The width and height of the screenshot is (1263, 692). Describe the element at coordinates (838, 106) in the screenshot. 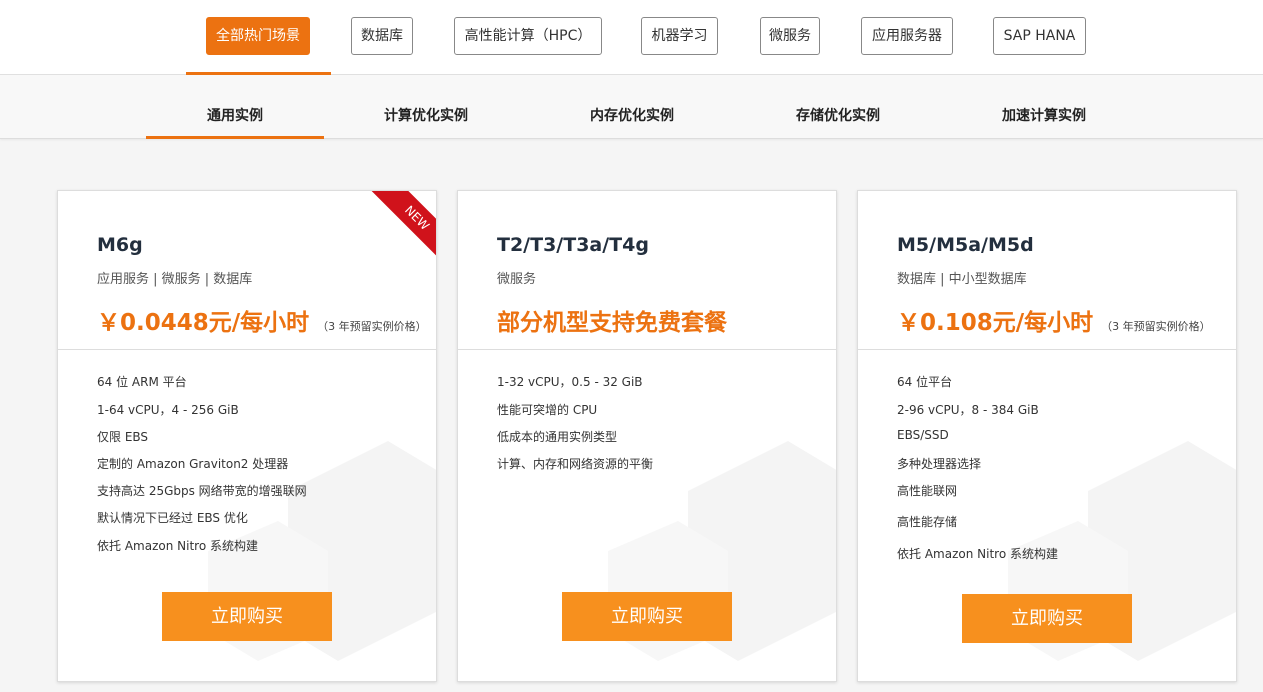

I see `tab-storage-optimized: 存储优化实例` at that location.